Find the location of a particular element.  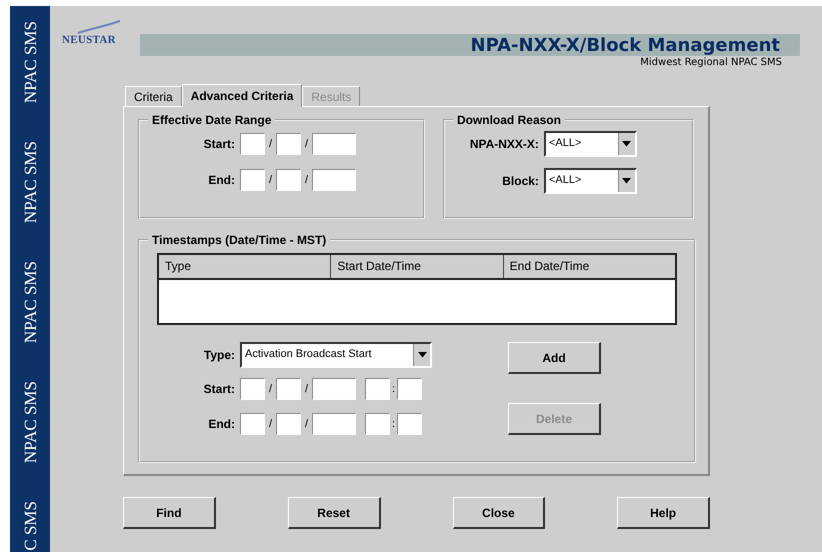

field-label: Type: is located at coordinates (218, 355).